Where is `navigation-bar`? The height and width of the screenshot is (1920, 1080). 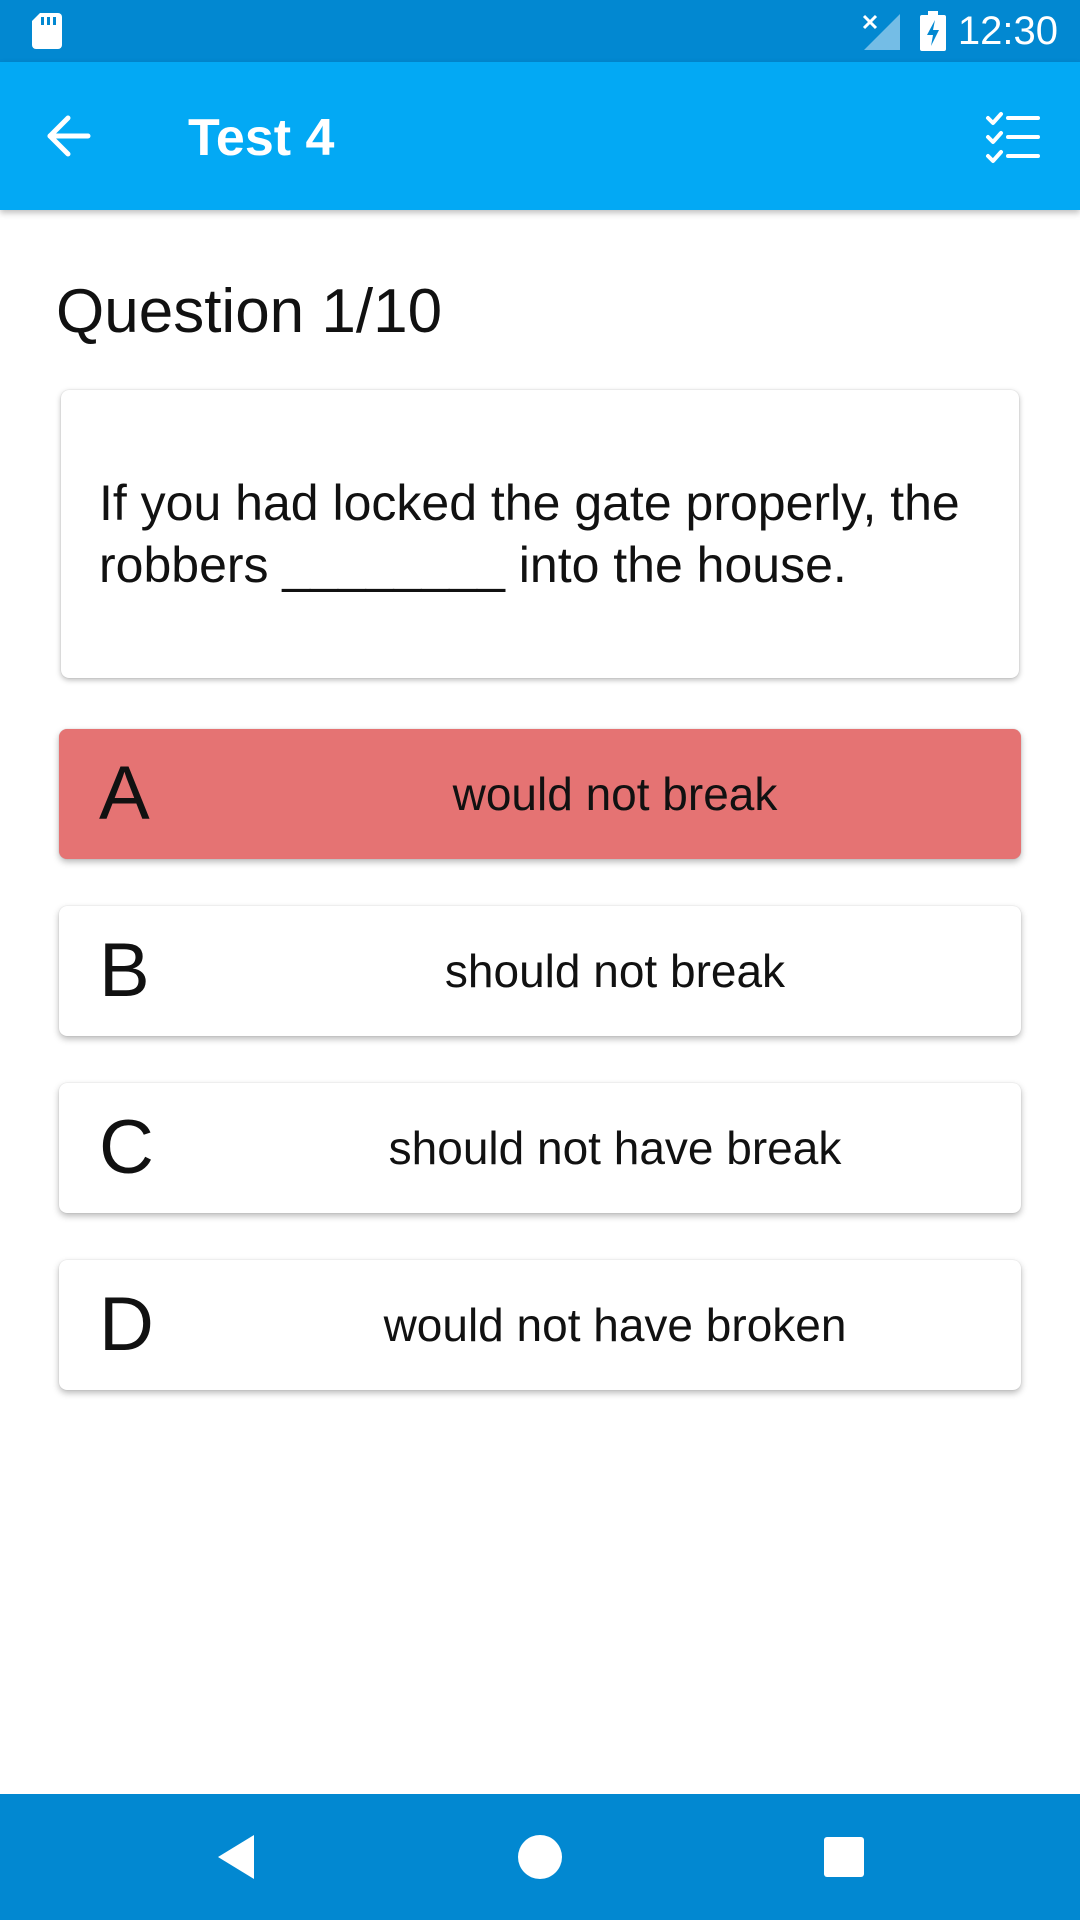
navigation-bar is located at coordinates (540, 1857).